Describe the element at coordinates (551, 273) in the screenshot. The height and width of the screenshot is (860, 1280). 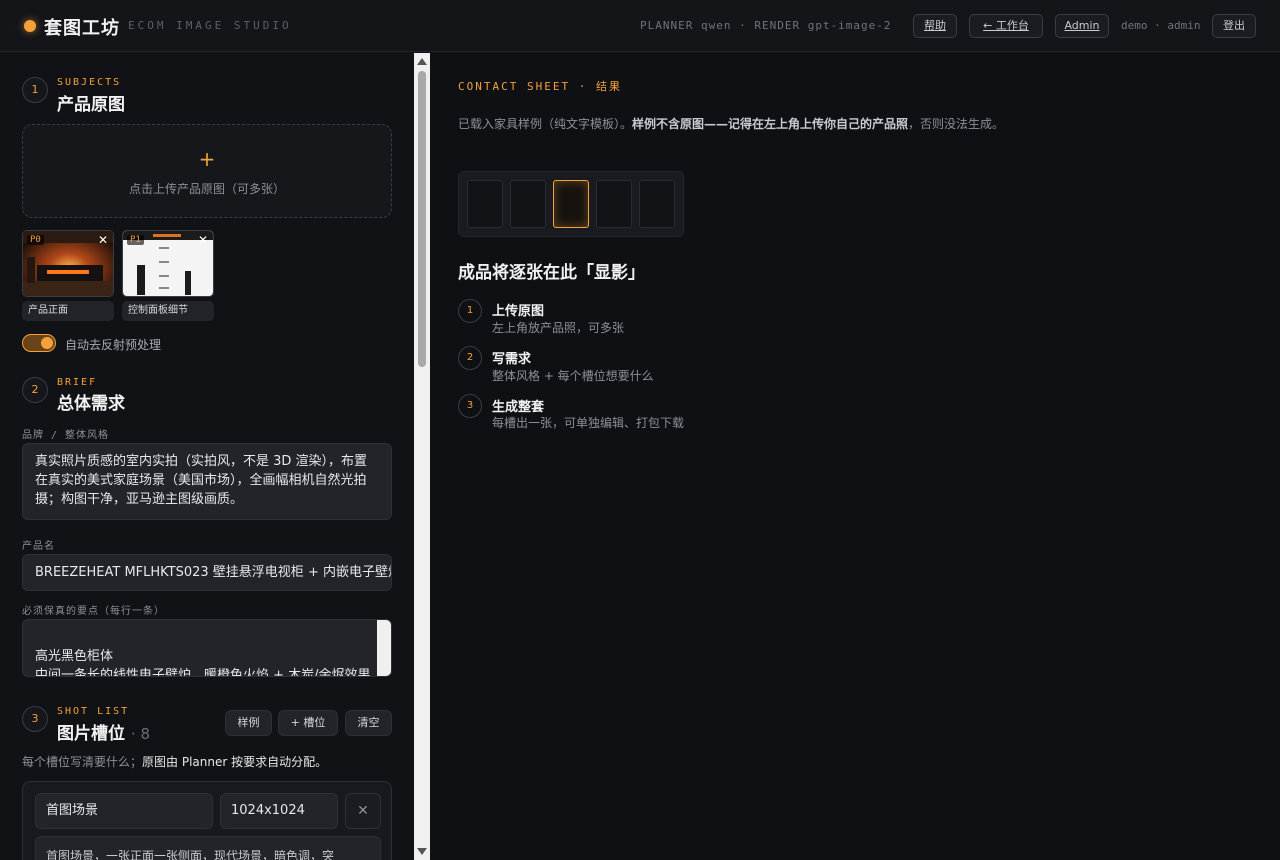
I see `develop-title: 成品将逐张在此「显影」` at that location.